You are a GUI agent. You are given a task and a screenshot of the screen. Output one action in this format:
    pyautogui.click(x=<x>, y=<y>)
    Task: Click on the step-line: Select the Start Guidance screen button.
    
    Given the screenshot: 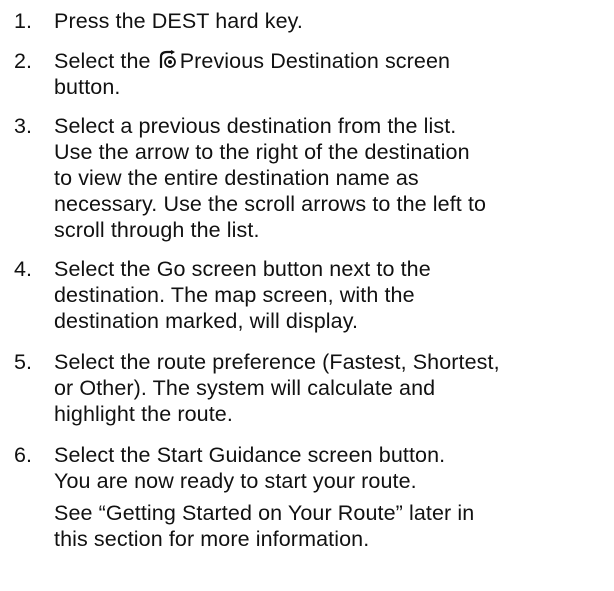 What is the action you would take?
    pyautogui.click(x=250, y=455)
    